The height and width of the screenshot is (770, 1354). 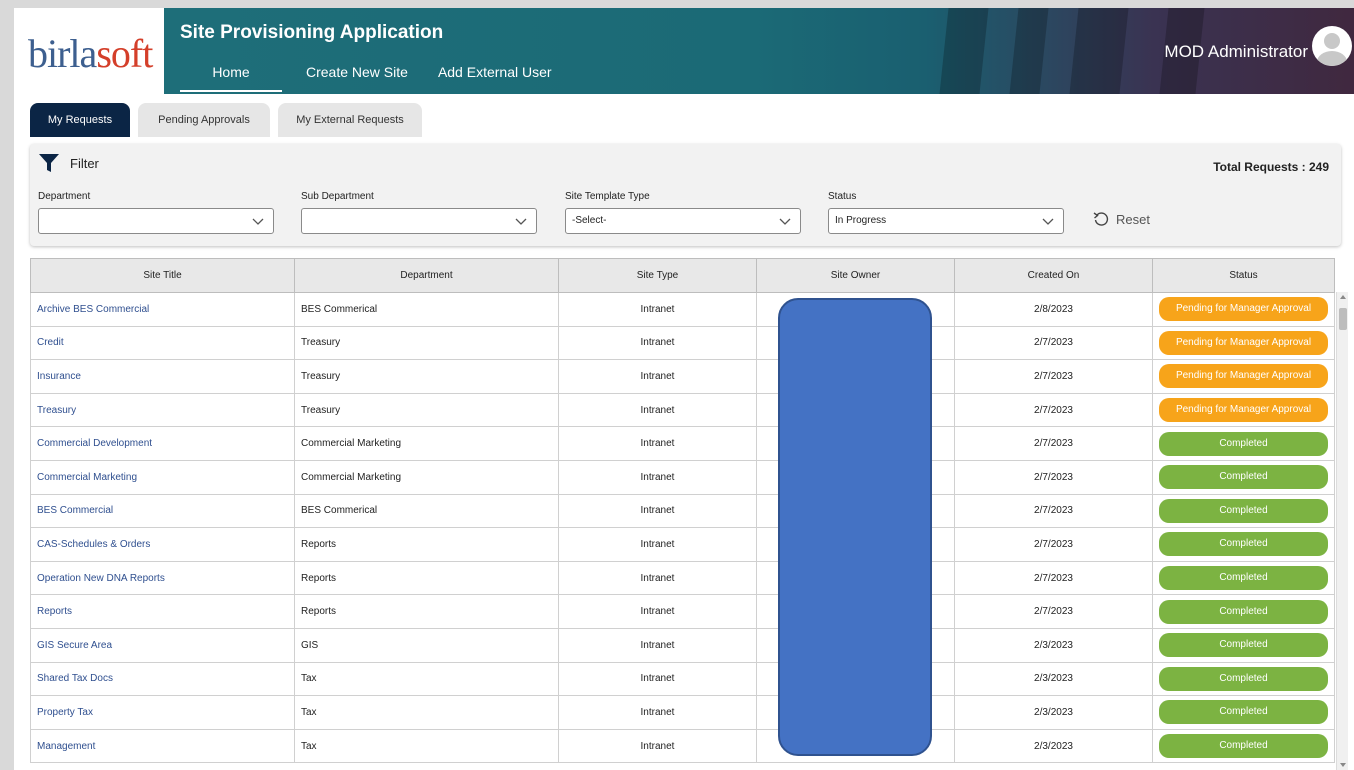 What do you see at coordinates (162, 309) in the screenshot?
I see `site-title-link: Archive BES Commercial` at bounding box center [162, 309].